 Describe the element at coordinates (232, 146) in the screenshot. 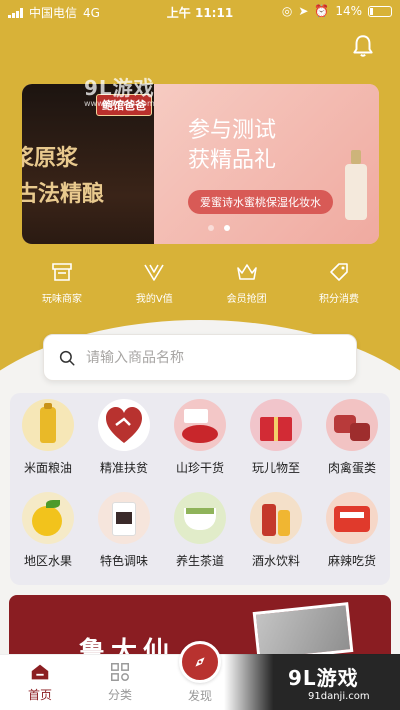

I see `banner-title: 参与测试 获精品礼` at that location.